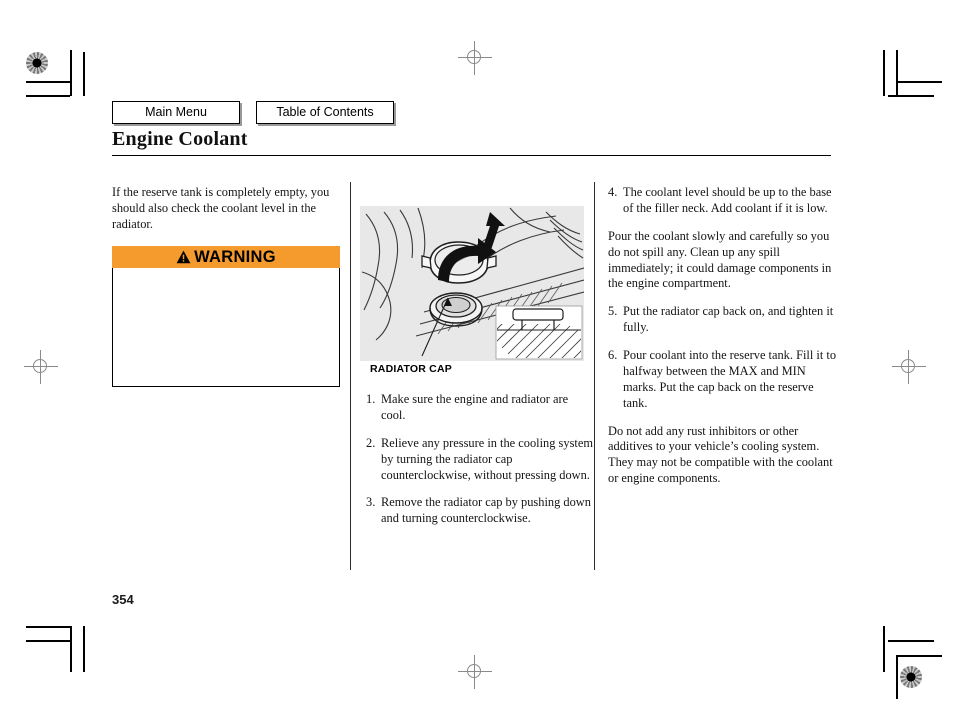 This screenshot has height=720, width=954. I want to click on crop-mark-bl-h, so click(49, 627).